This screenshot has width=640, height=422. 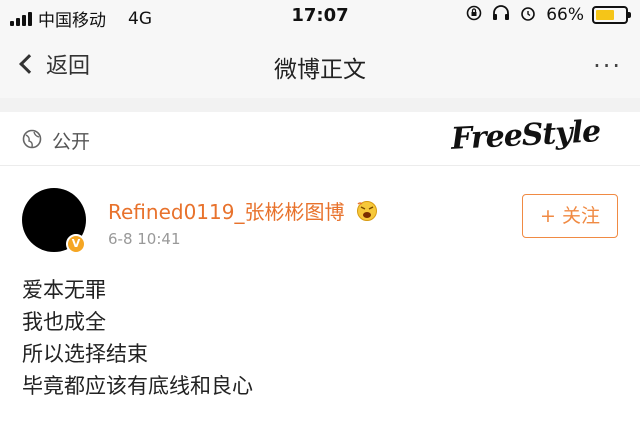 What do you see at coordinates (525, 135) in the screenshot?
I see `freestyle-watermark: FreeStyle` at bounding box center [525, 135].